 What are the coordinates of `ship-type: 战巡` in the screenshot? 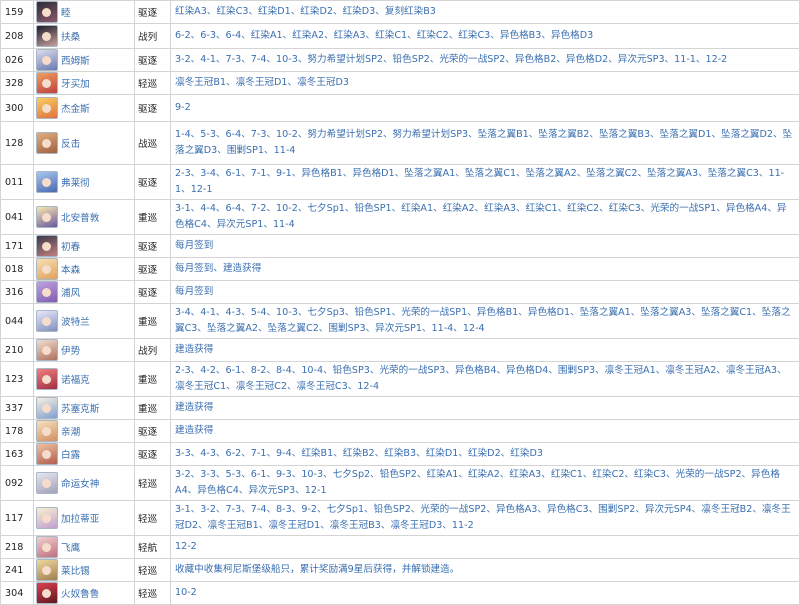 It's located at (152, 143).